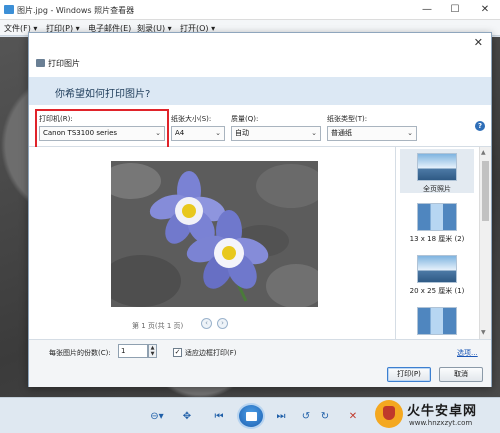 The width and height of the screenshot is (500, 433). I want to click on scroll-down-icon: ▼, so click(483, 332).